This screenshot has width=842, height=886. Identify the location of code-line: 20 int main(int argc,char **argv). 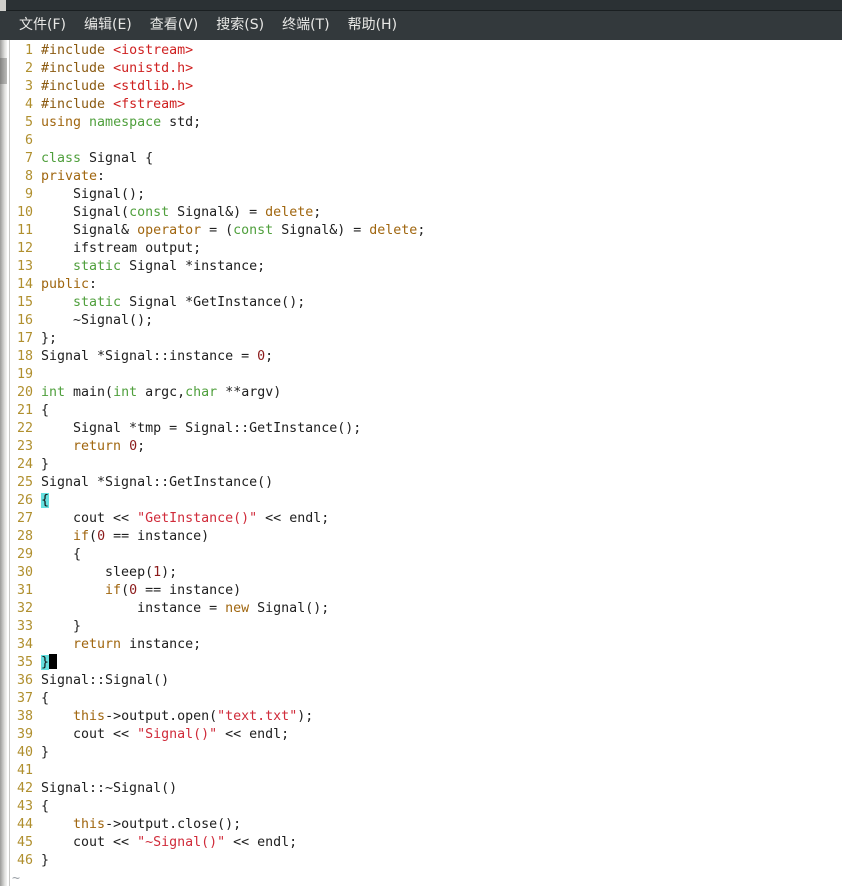
(426, 393).